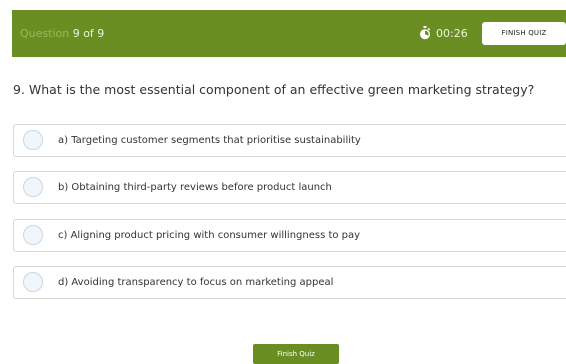 This screenshot has width=566, height=364. Describe the element at coordinates (289, 33) in the screenshot. I see `quiz-header-bar: Question 9 of 9 00:26 FINISH QUIZ` at that location.